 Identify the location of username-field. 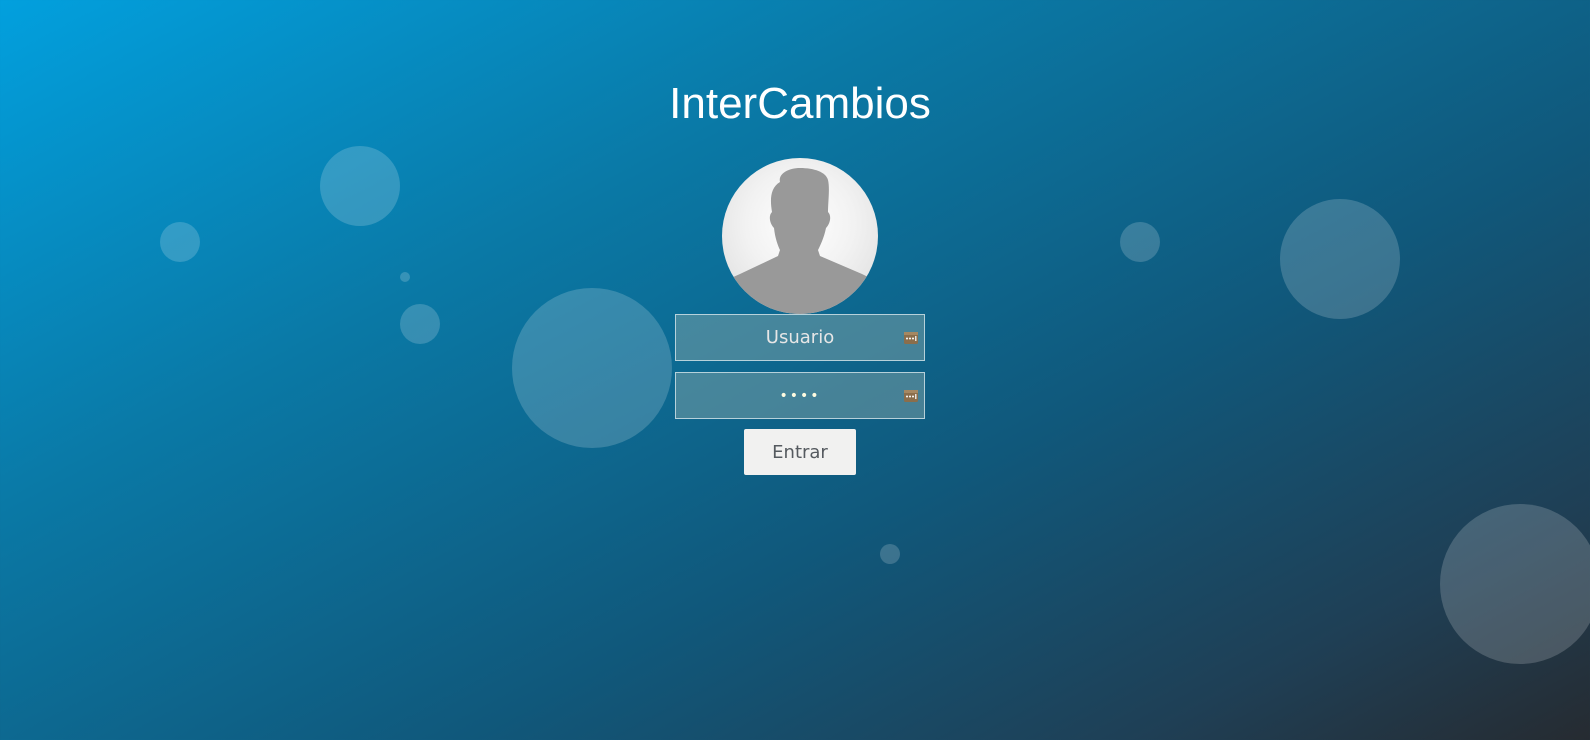
(800, 337).